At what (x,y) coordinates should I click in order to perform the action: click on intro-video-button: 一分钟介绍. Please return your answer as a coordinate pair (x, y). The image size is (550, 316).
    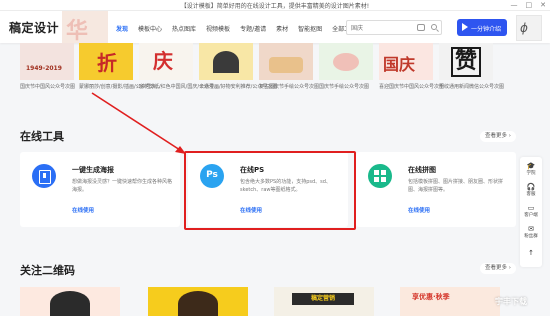
    Looking at the image, I should click on (482, 27).